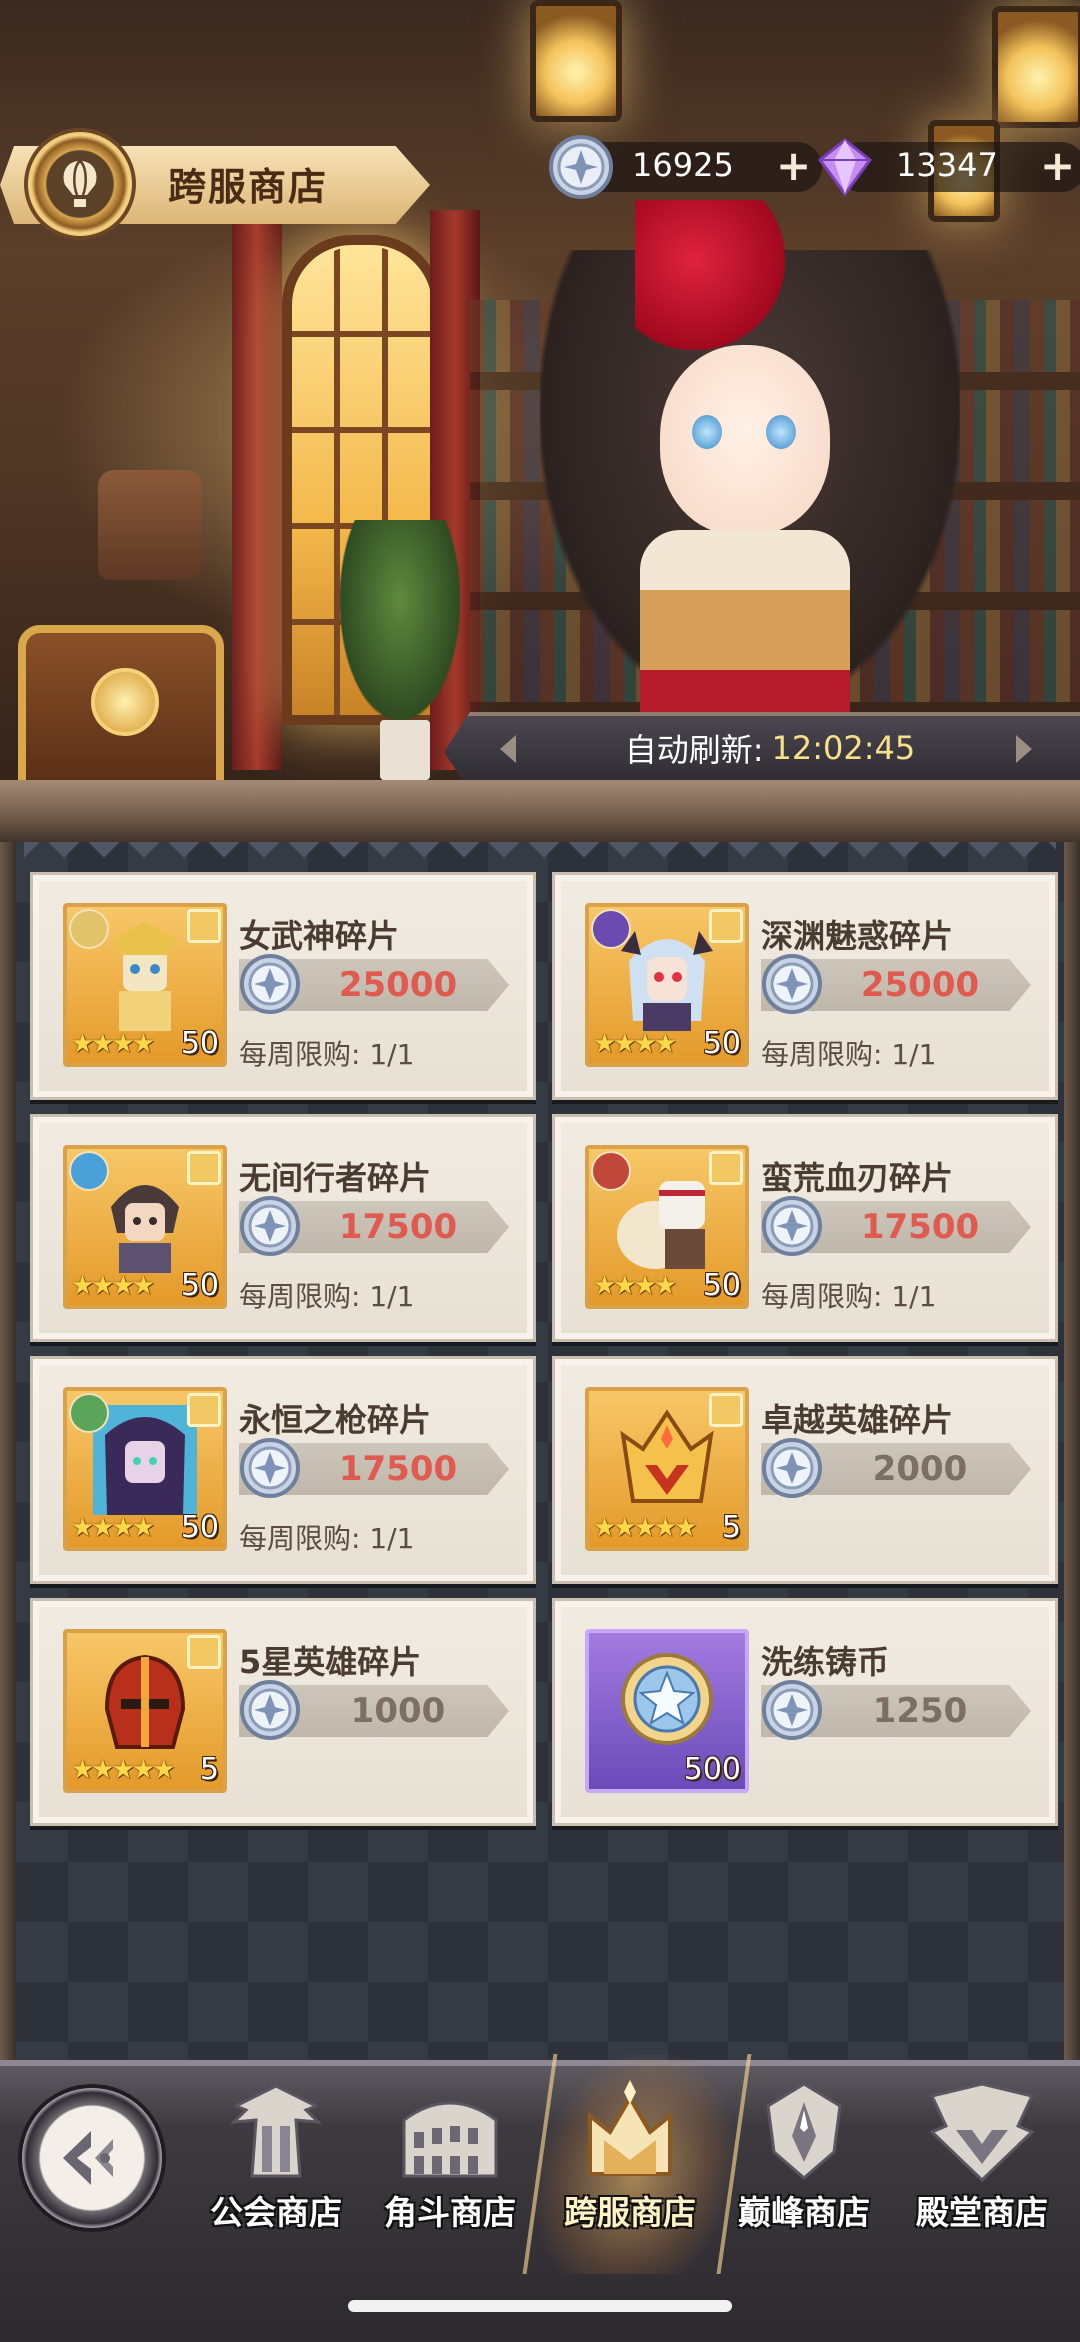 This screenshot has height=2342, width=1080. What do you see at coordinates (398, 1711) in the screenshot?
I see `item-price: 1000` at bounding box center [398, 1711].